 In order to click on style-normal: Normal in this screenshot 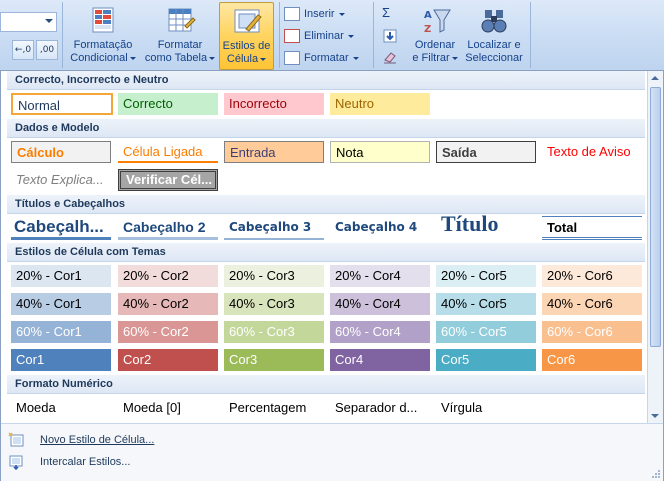, I will do `click(62, 104)`.